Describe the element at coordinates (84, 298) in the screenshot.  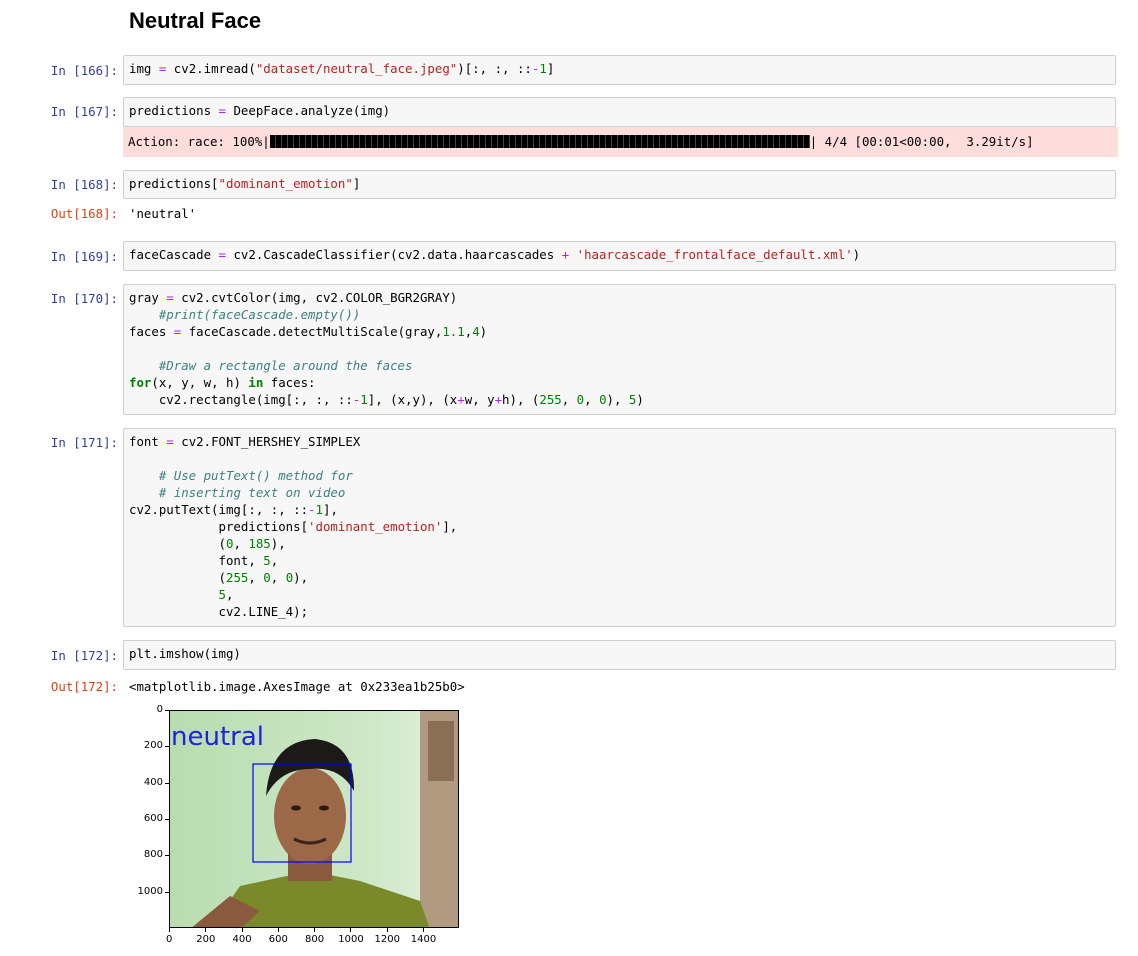
I see `input-prompt: In [170]:` at that location.